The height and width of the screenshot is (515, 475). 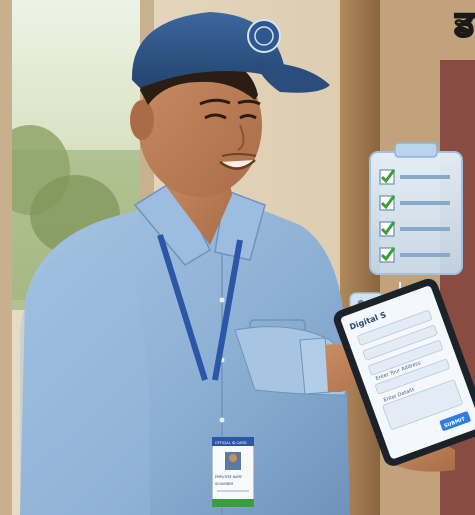 What do you see at coordinates (464, 23) in the screenshot?
I see `headline-text: ਡ` at bounding box center [464, 23].